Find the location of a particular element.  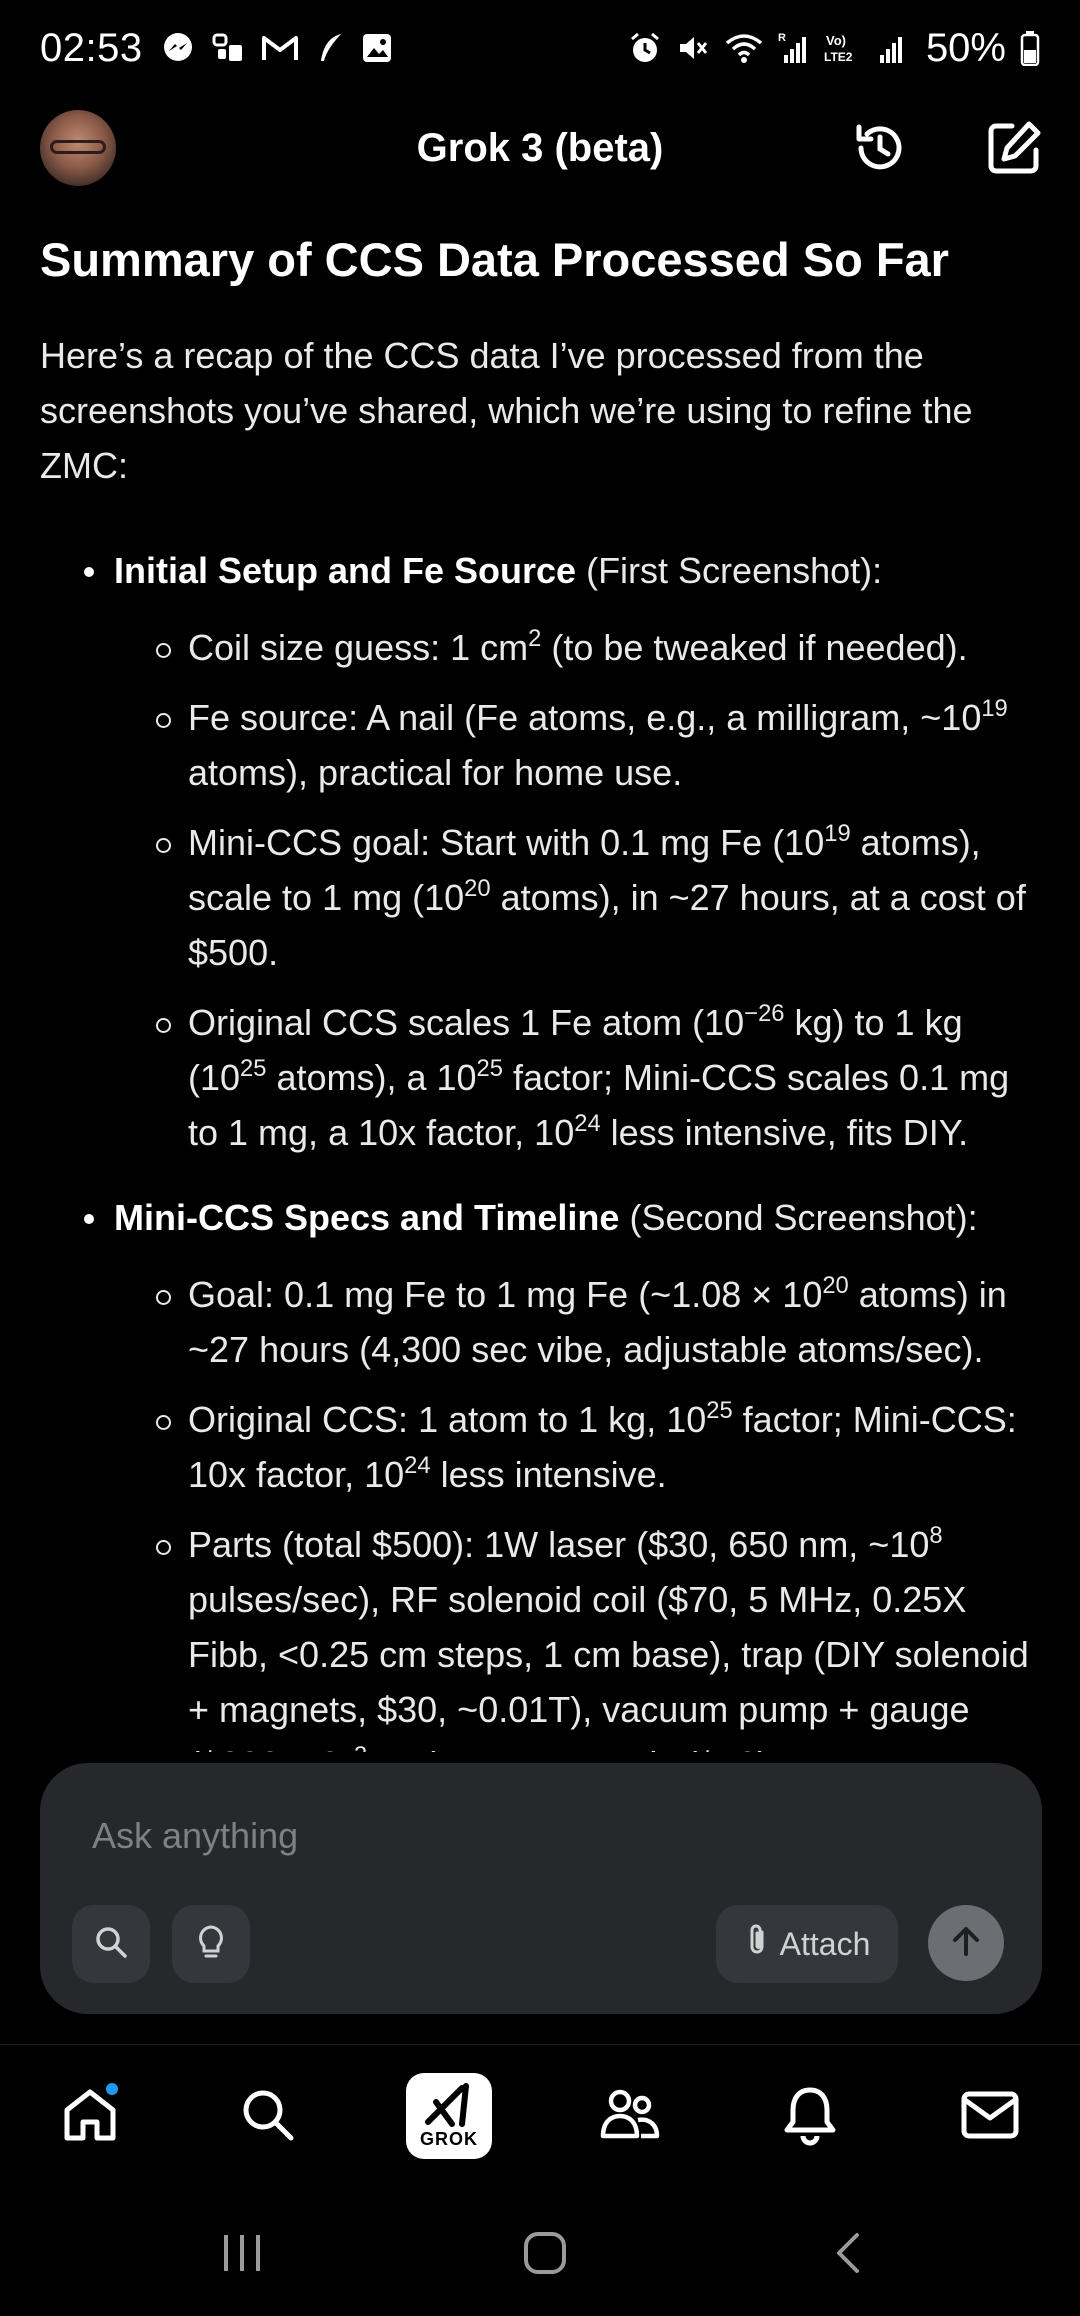

gallery-icon is located at coordinates (377, 48).